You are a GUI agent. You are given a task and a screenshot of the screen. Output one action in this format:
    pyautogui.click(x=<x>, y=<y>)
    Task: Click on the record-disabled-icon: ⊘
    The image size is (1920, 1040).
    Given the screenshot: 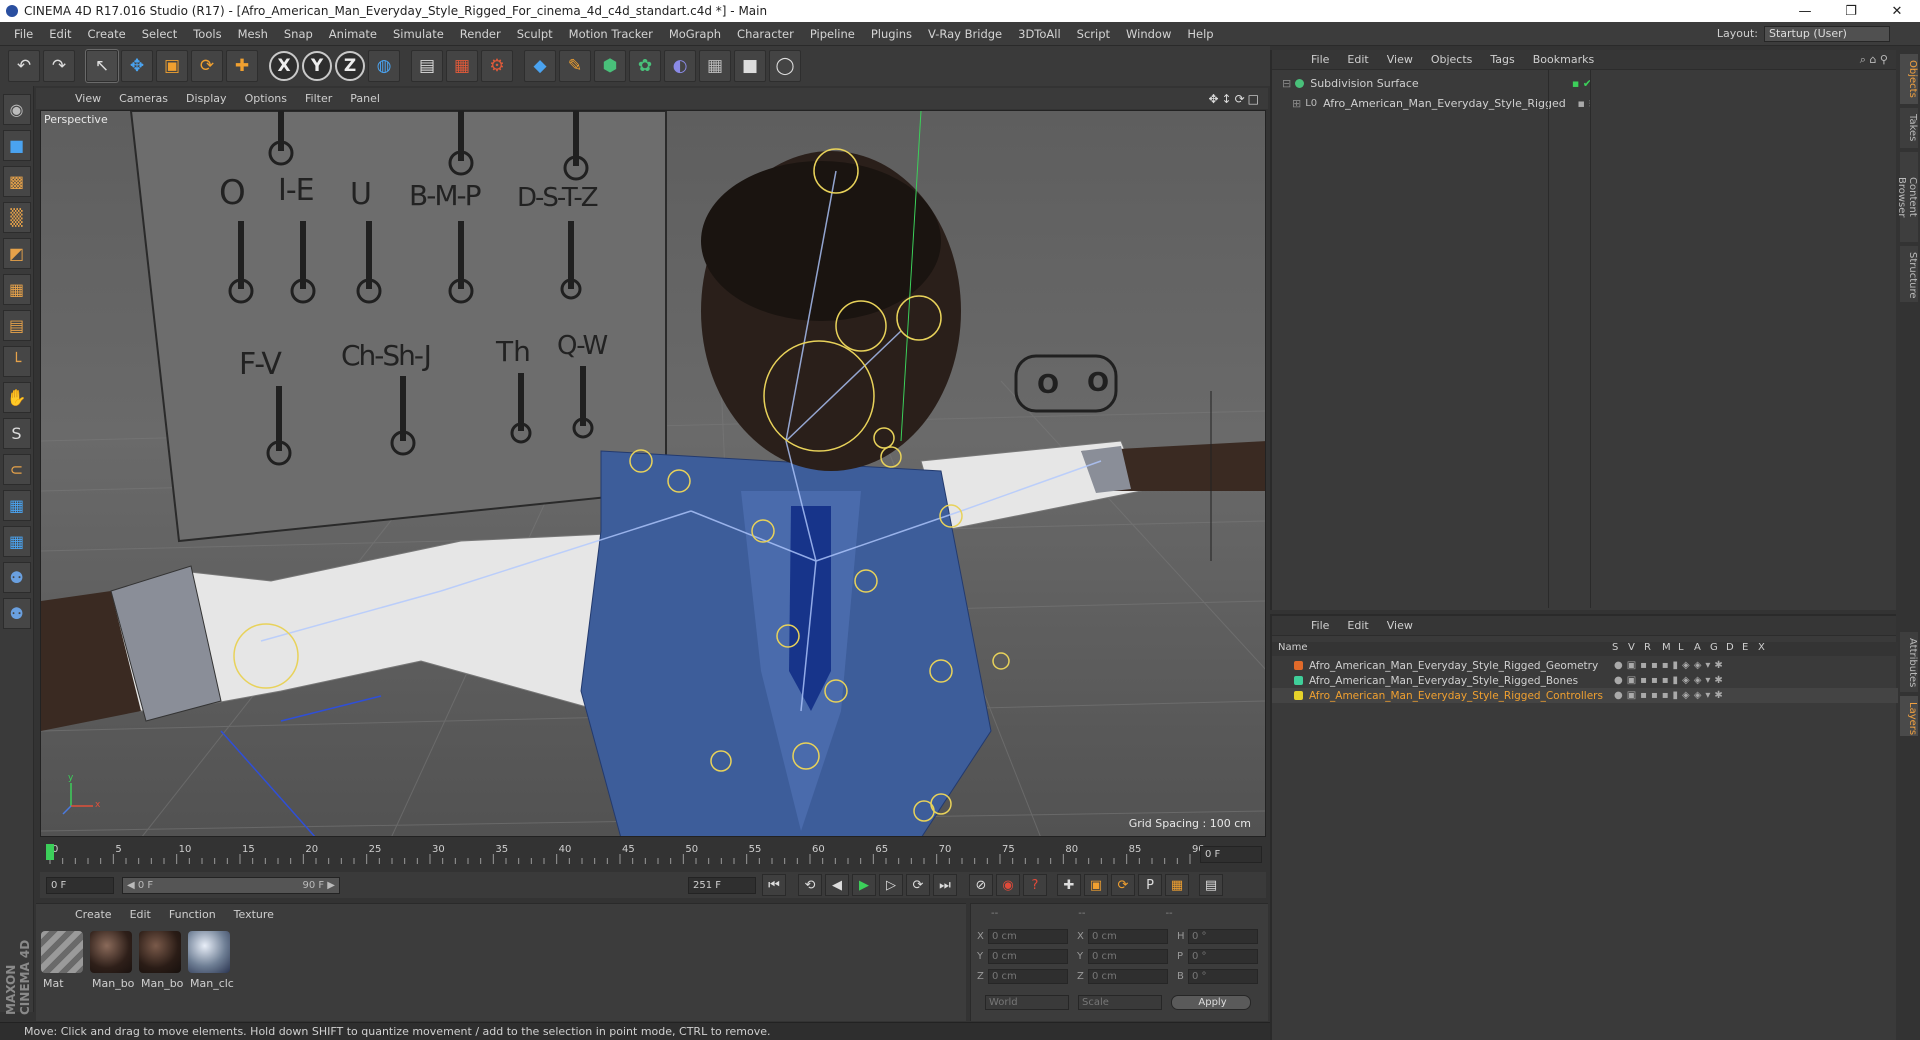 What is the action you would take?
    pyautogui.click(x=981, y=885)
    